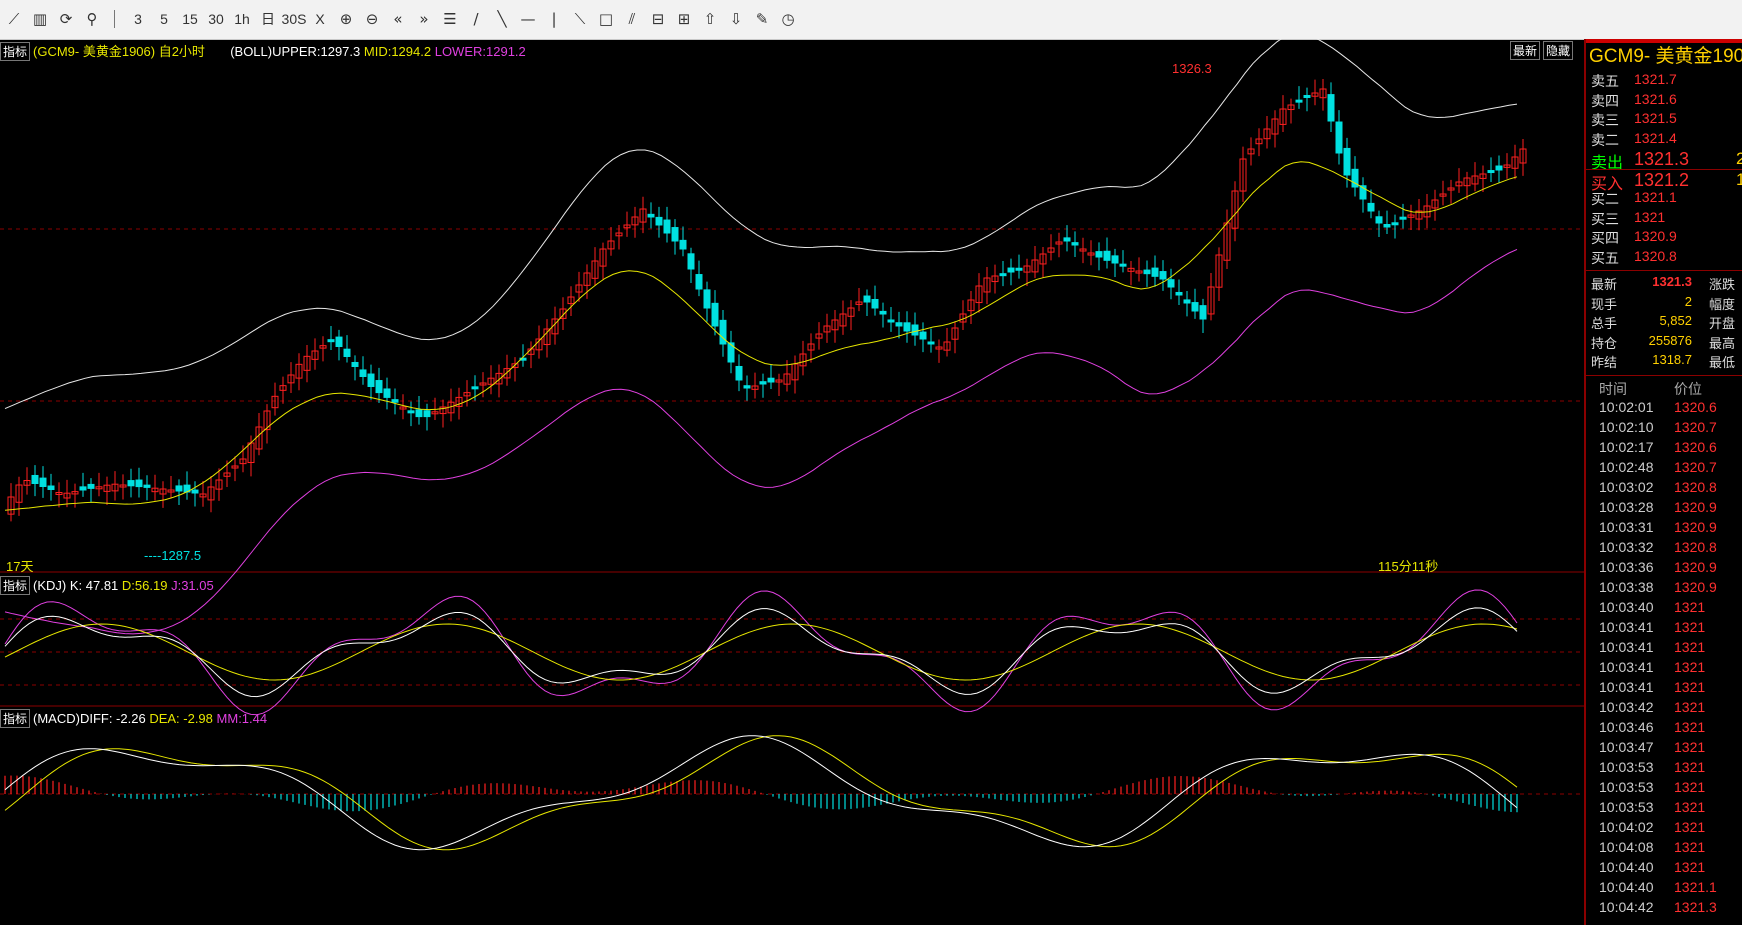 The image size is (1742, 925). I want to click on clock-icon: ◷, so click(788, 19).